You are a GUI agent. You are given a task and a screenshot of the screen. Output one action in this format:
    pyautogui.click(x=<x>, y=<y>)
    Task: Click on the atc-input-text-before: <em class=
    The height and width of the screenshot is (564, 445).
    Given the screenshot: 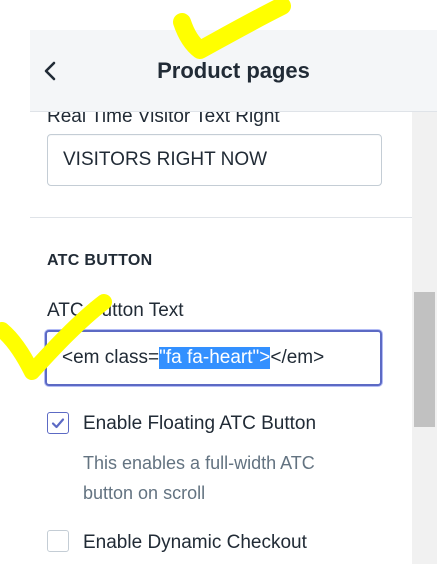 What is the action you would take?
    pyautogui.click(x=111, y=357)
    